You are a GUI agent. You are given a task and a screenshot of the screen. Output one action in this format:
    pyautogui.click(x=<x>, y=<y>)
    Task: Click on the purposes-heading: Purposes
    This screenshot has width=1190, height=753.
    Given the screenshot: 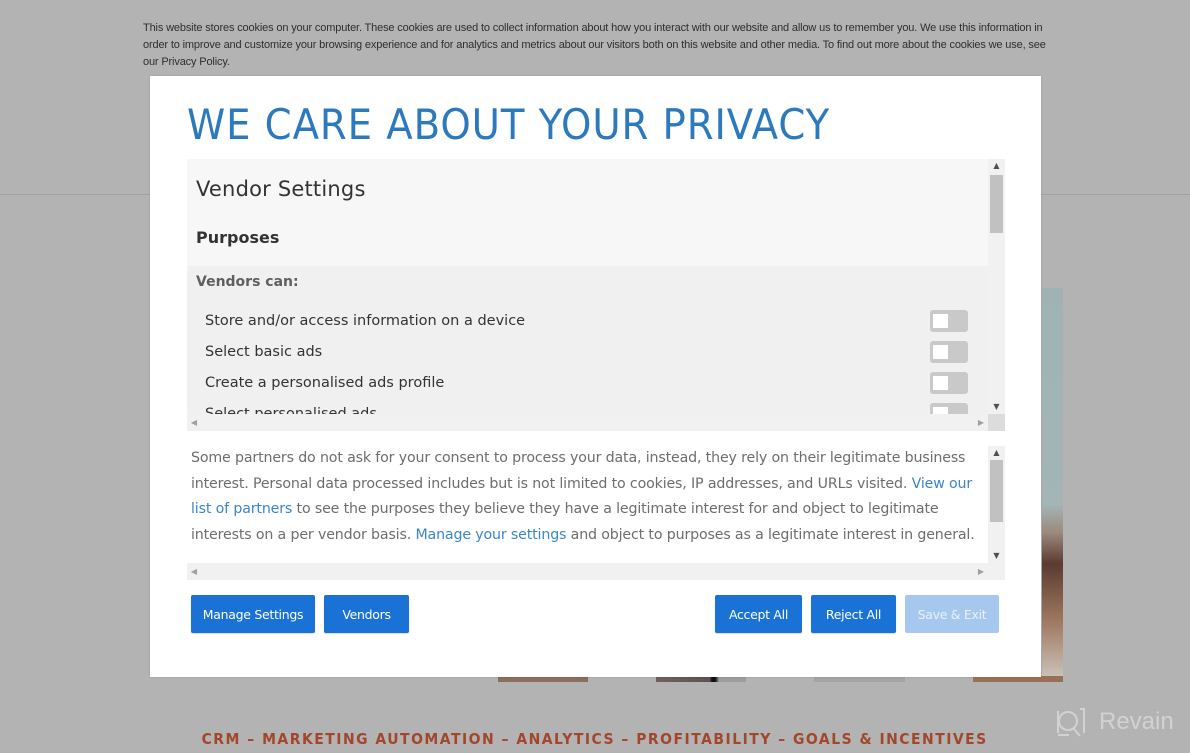 What is the action you would take?
    pyautogui.click(x=238, y=237)
    